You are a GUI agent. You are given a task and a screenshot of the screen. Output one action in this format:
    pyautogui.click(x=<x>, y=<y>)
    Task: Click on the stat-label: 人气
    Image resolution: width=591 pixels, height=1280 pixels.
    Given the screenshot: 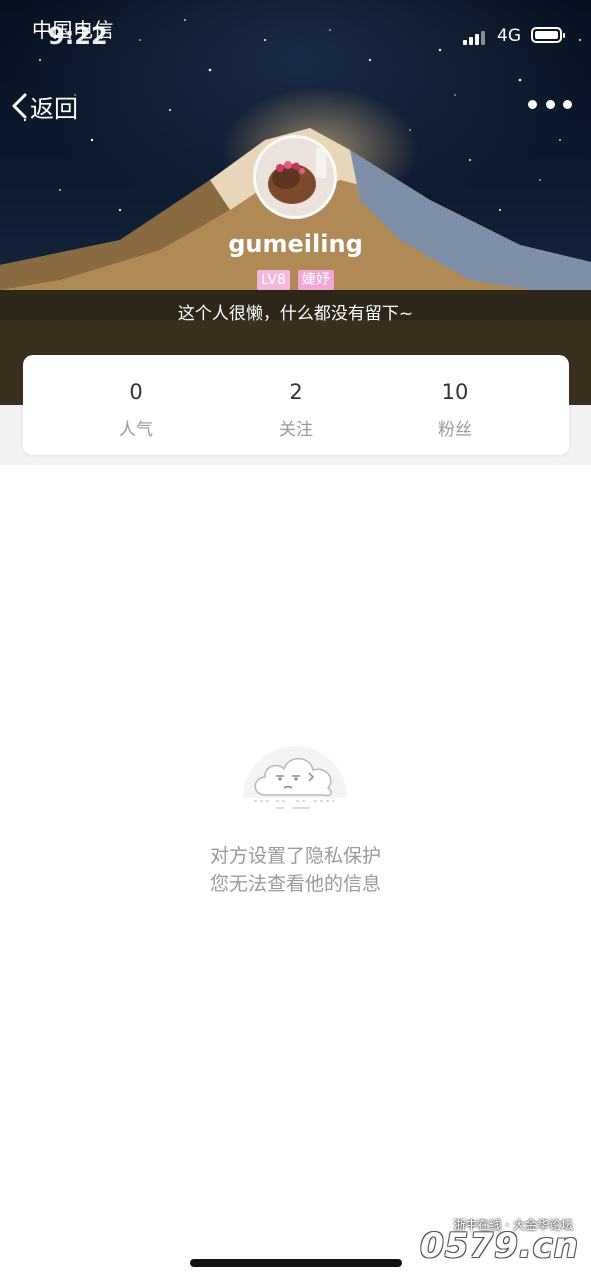 What is the action you would take?
    pyautogui.click(x=136, y=430)
    